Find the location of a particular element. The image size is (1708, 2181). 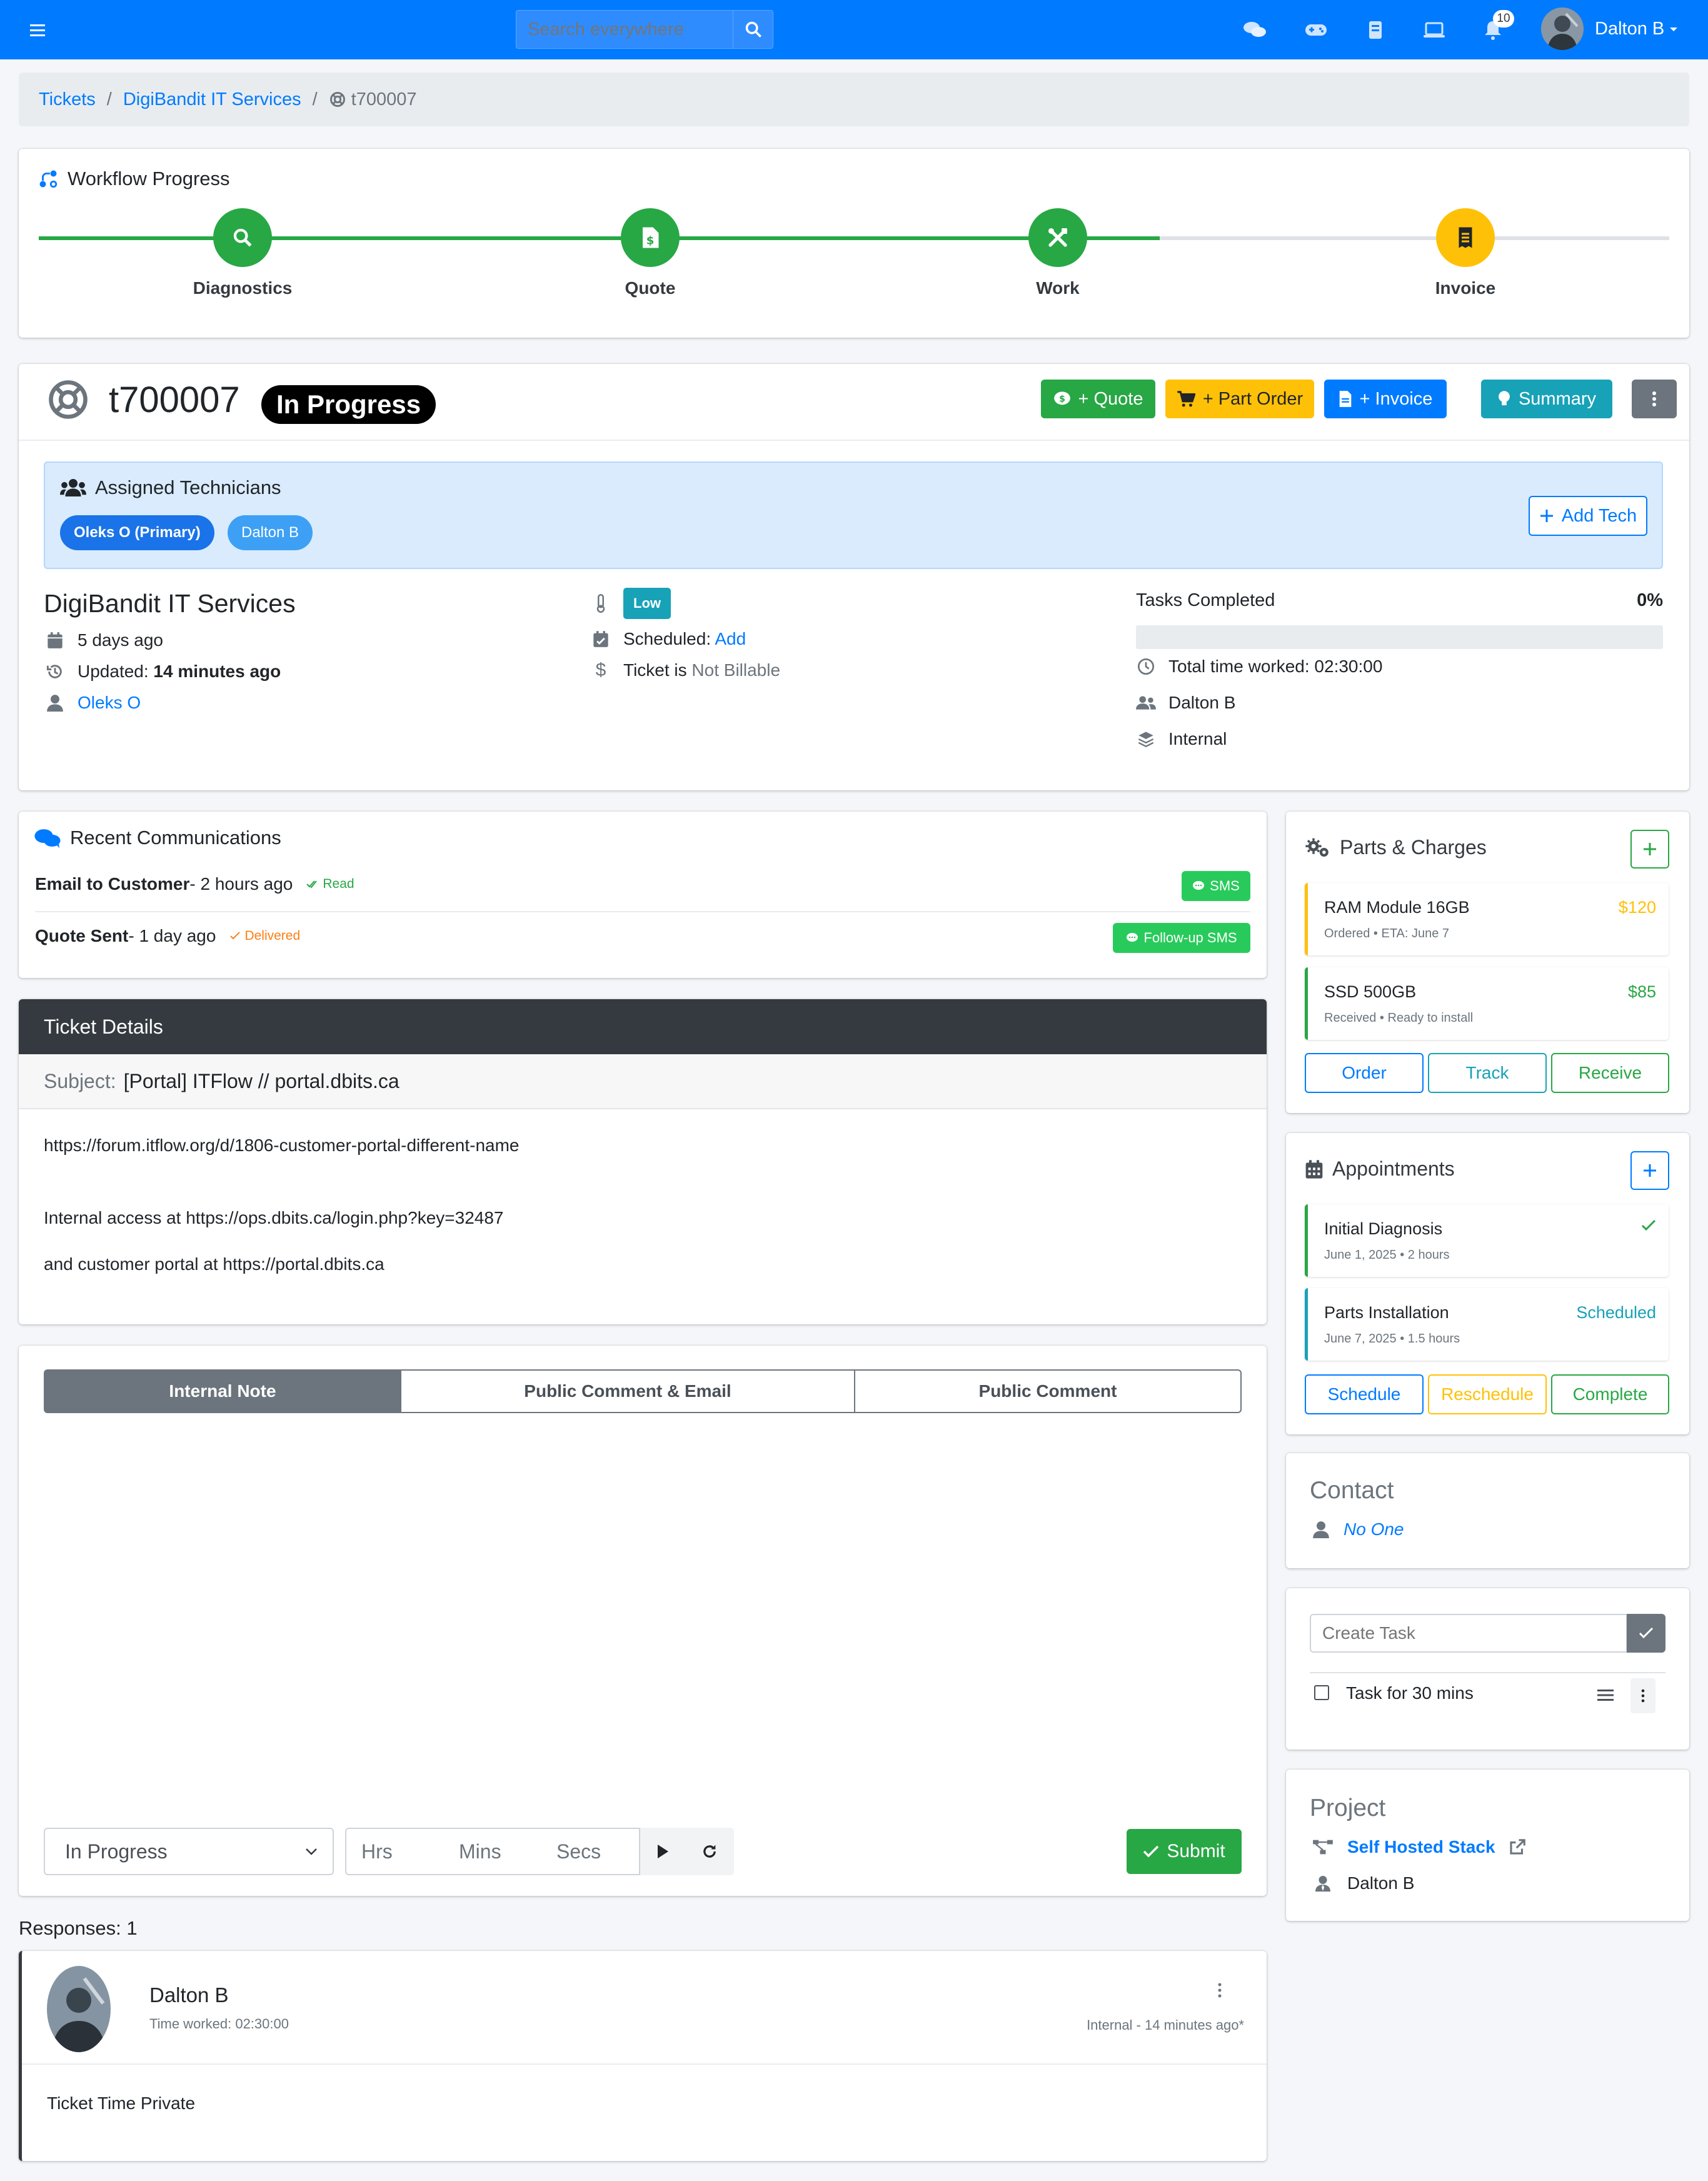

tab-public-comment: Public Comment is located at coordinates (1048, 1391).